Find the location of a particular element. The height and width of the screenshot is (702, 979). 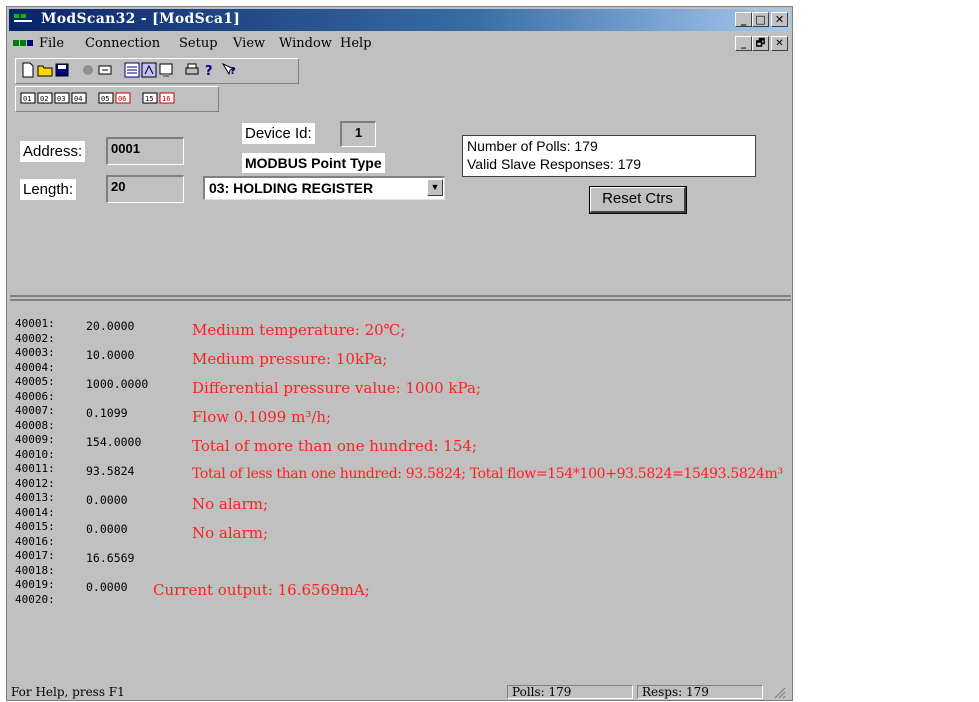

register-address: 40017: is located at coordinates (35, 555).